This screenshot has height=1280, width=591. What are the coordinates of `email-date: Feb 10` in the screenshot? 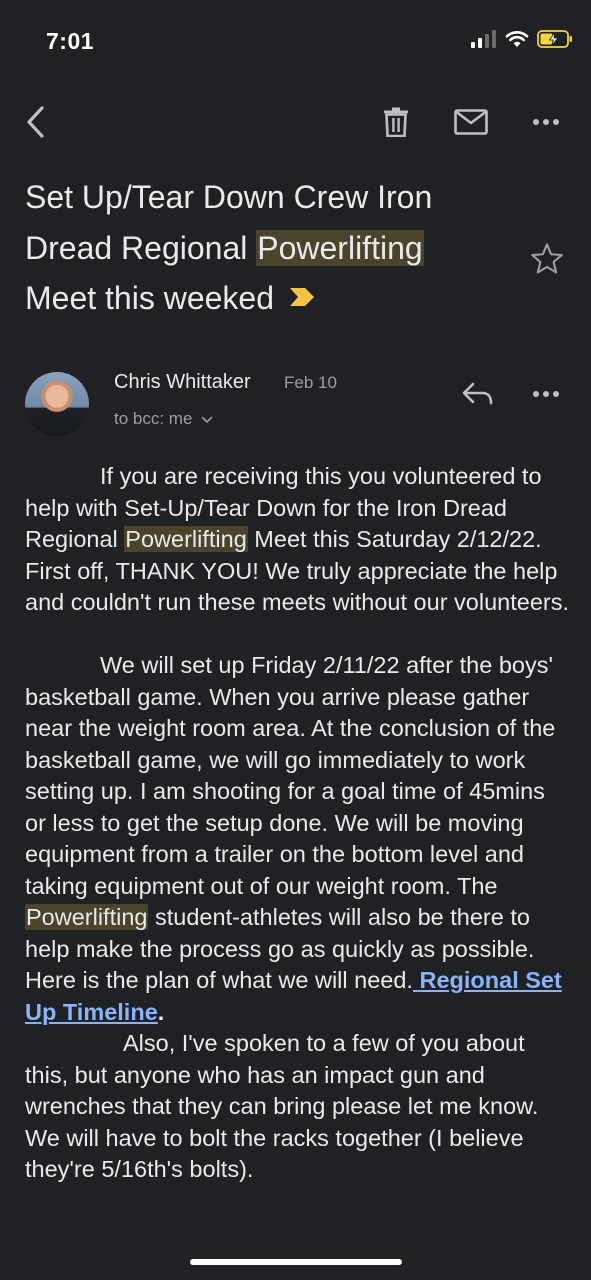 It's located at (310, 382).